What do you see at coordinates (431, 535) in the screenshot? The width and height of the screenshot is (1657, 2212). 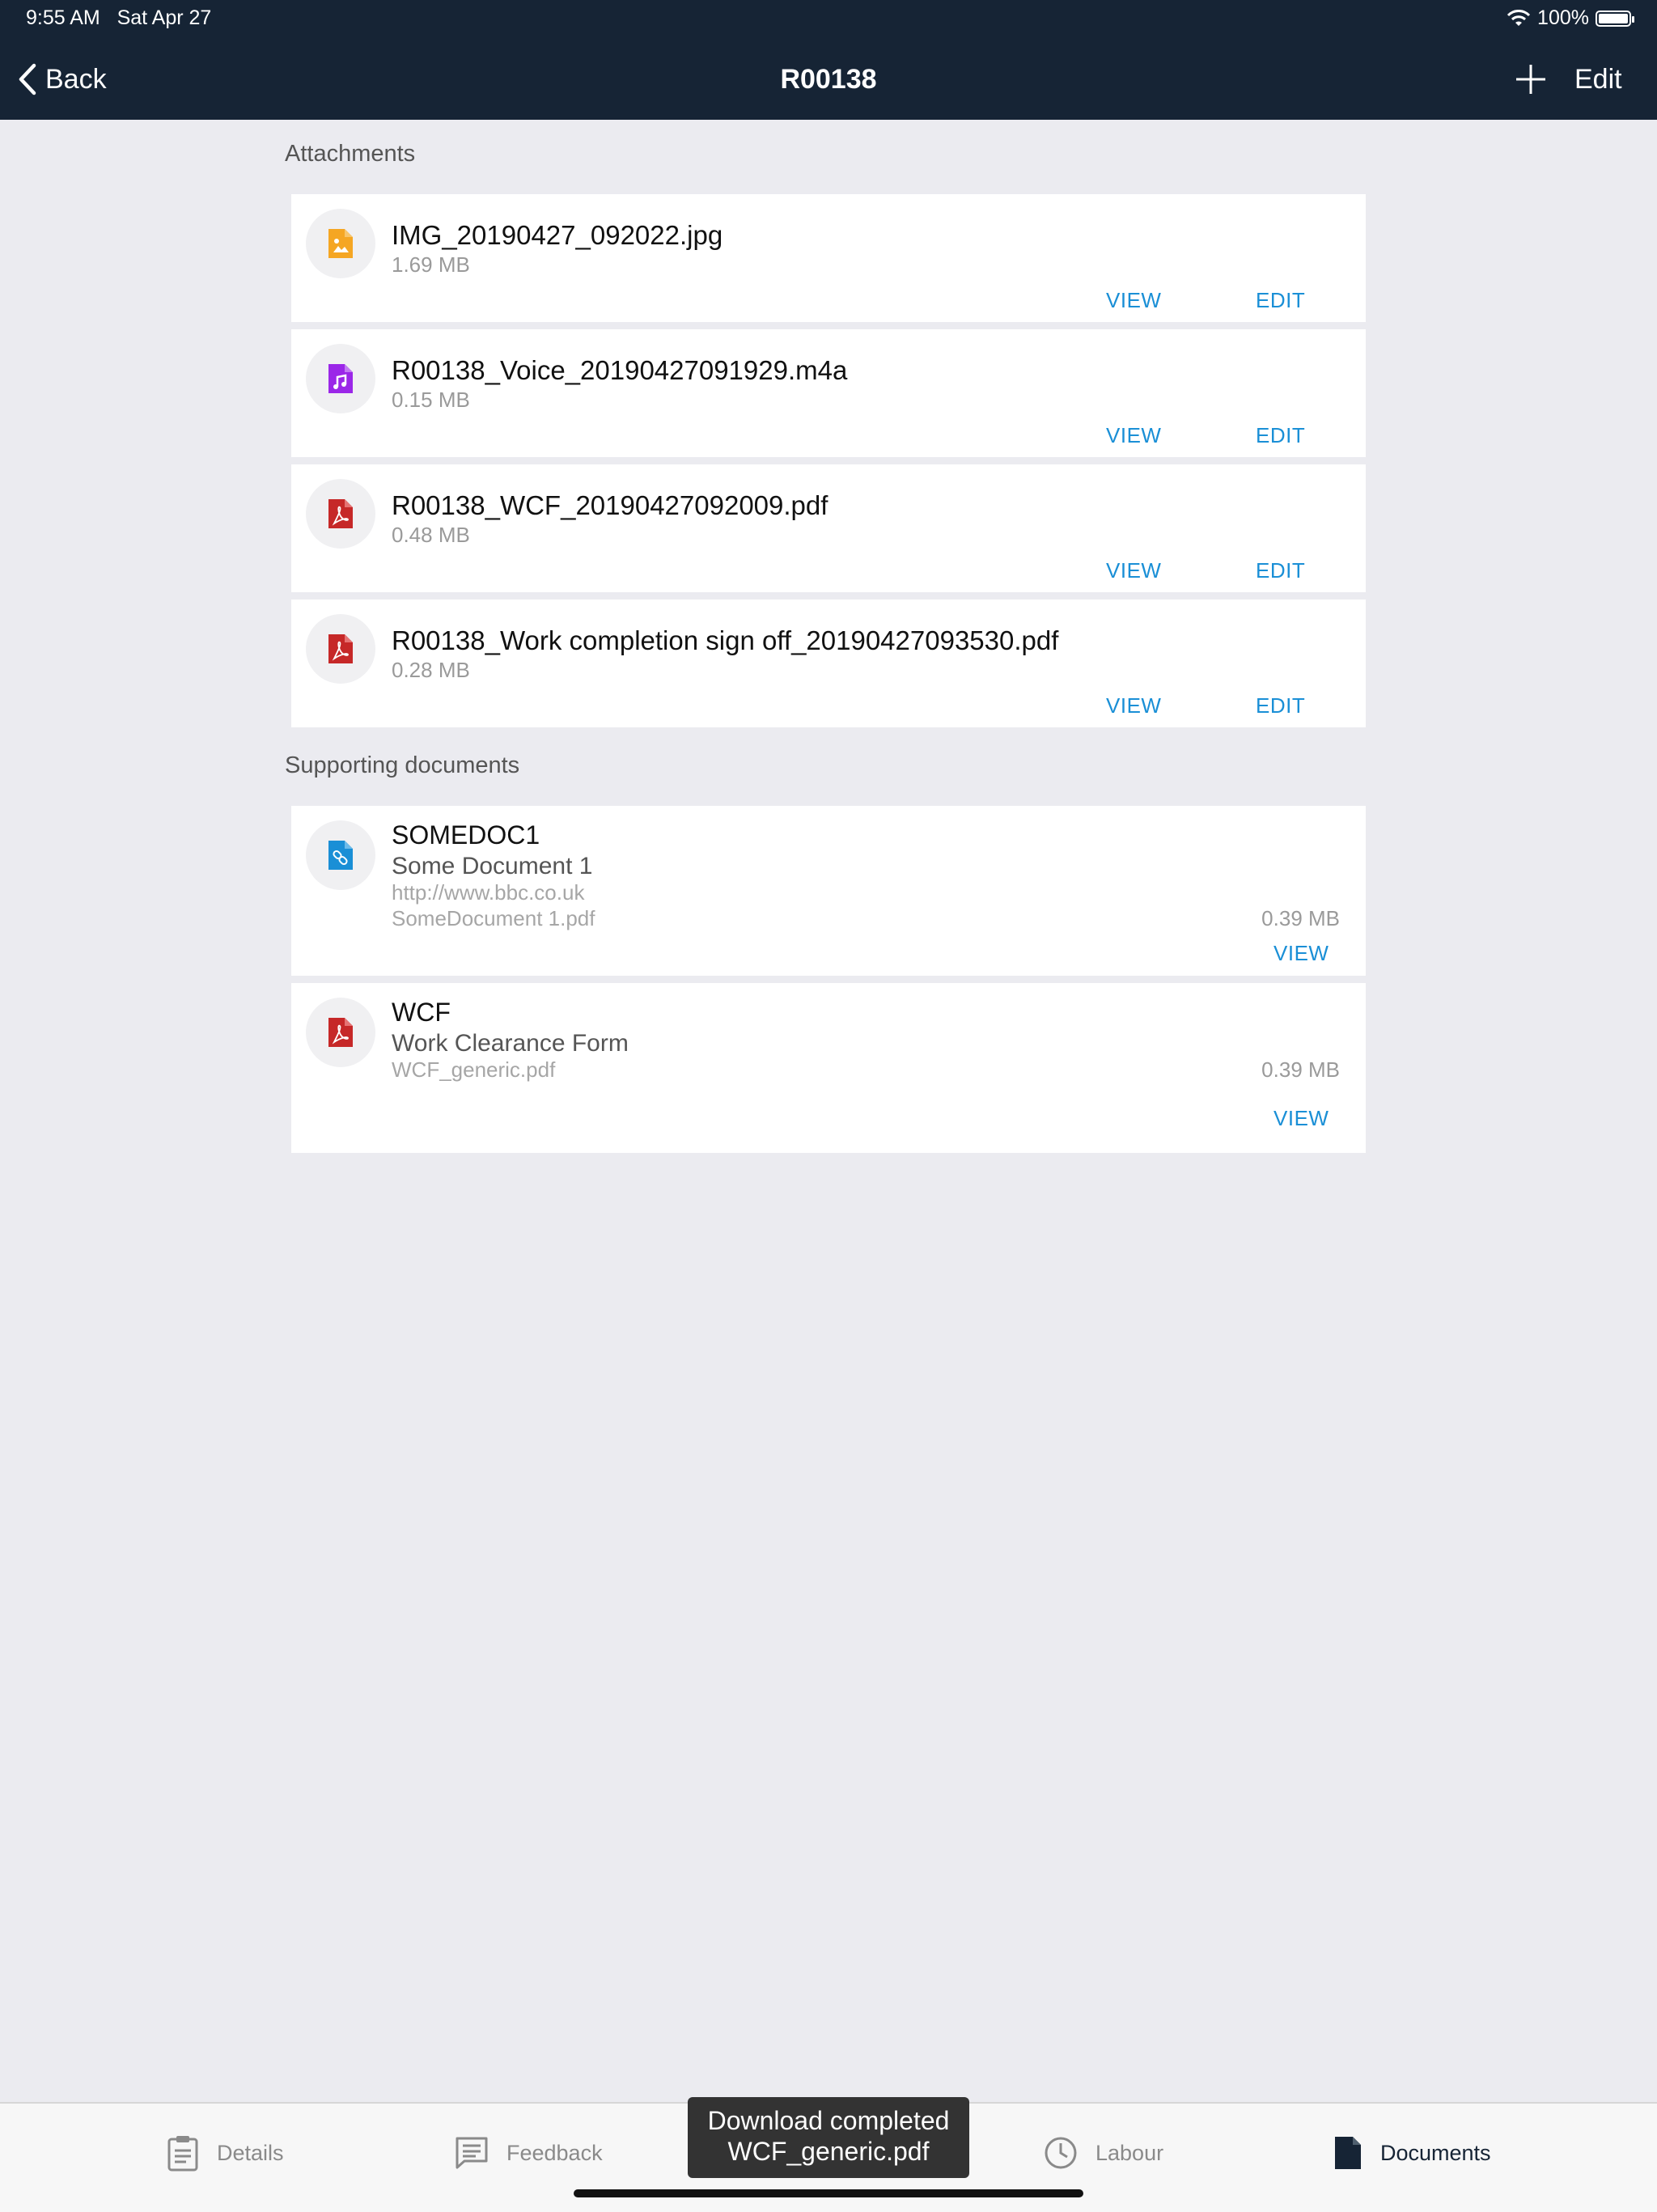 I see `attachment-file-size: 0.48 MB` at bounding box center [431, 535].